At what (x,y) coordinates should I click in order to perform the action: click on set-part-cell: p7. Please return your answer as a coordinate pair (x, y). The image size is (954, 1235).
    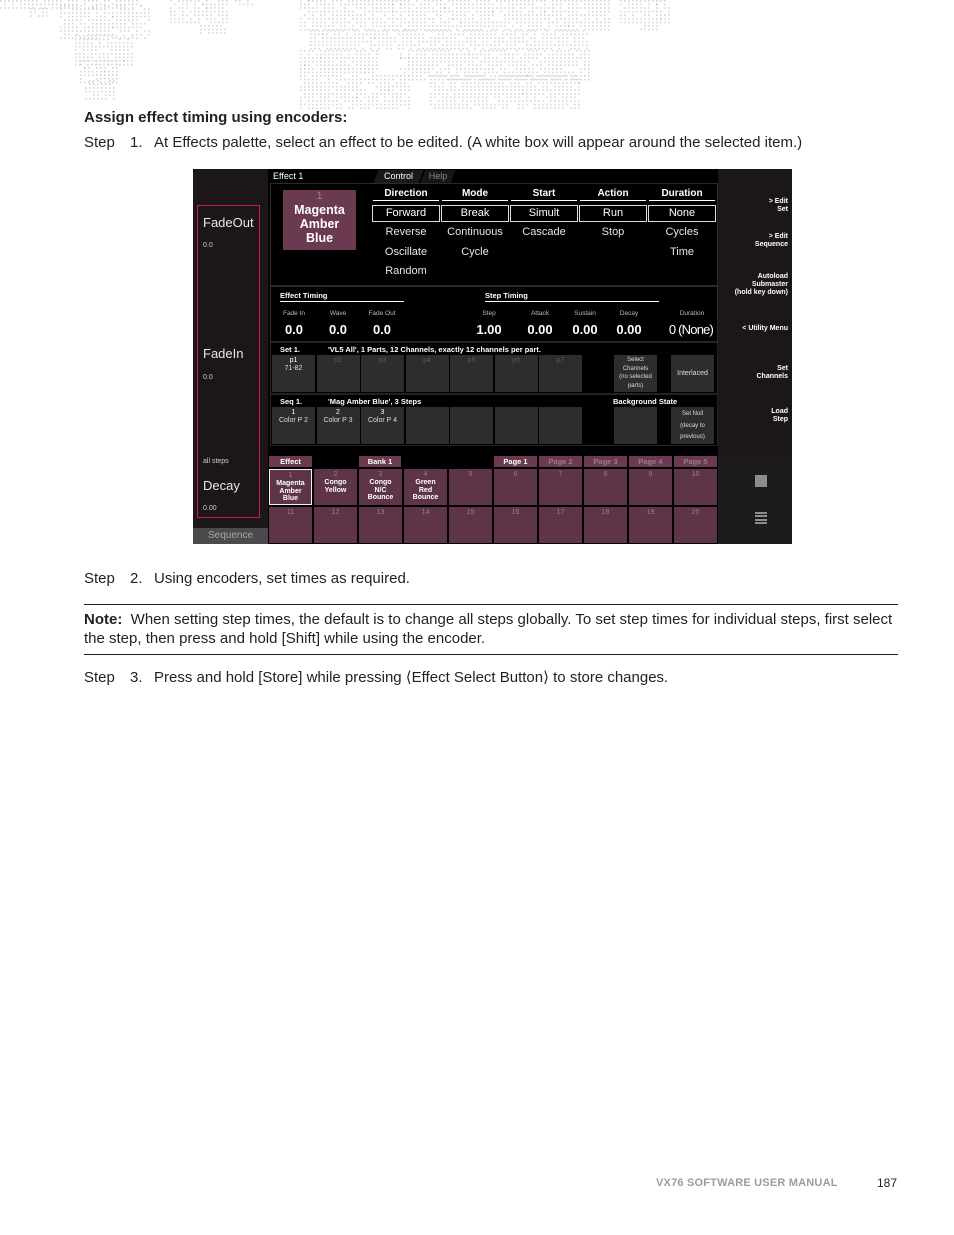
    Looking at the image, I should click on (560, 373).